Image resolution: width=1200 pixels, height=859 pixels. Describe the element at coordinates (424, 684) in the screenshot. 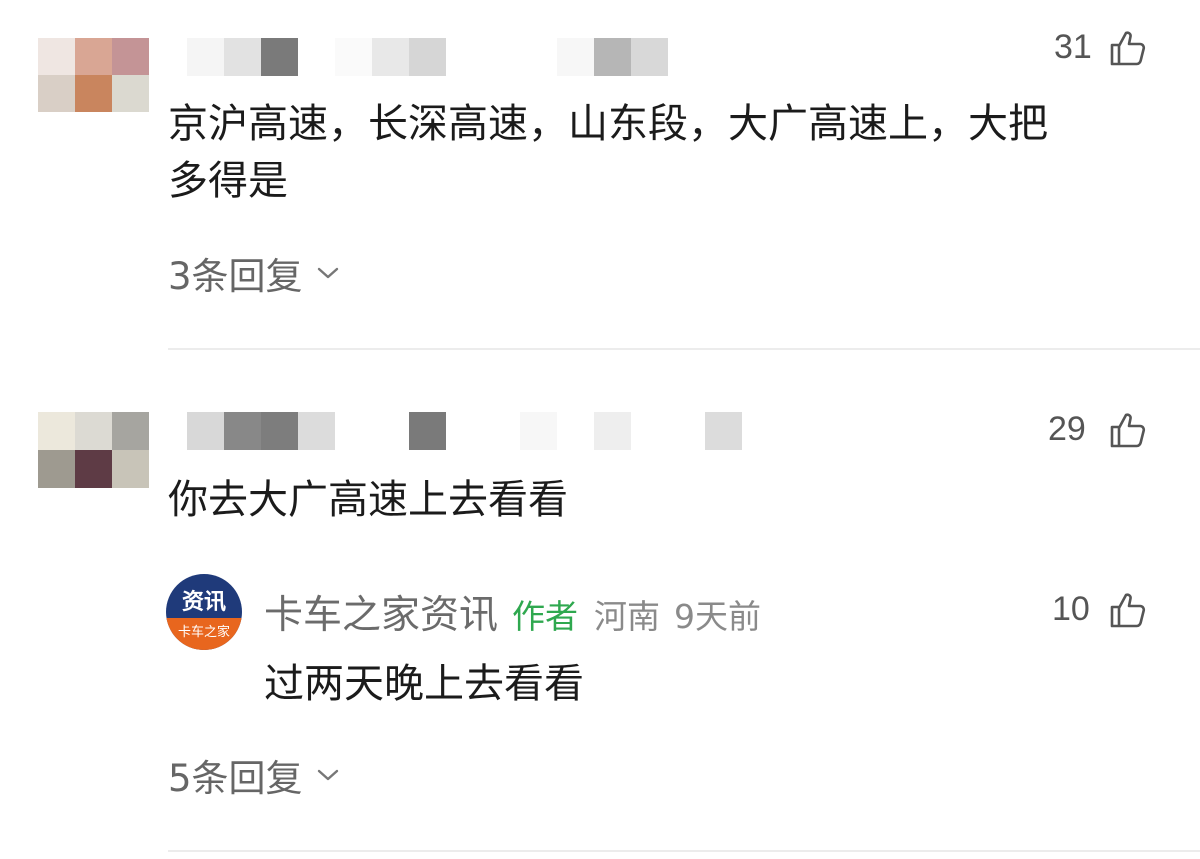

I see `reply-text: 过两天晚上去看看` at that location.